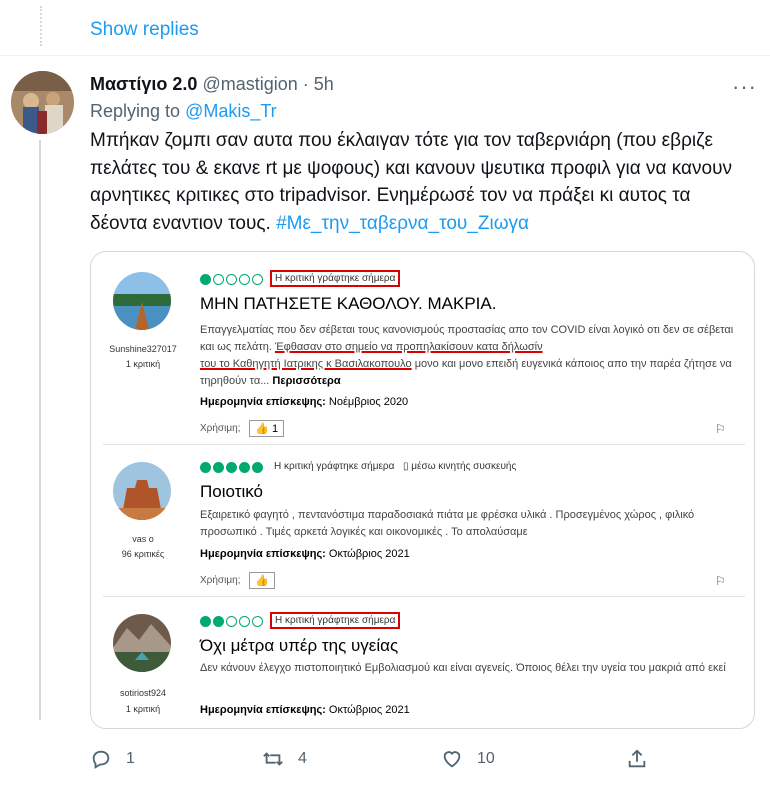 Image resolution: width=770 pixels, height=791 pixels. I want to click on share-icon, so click(637, 758).